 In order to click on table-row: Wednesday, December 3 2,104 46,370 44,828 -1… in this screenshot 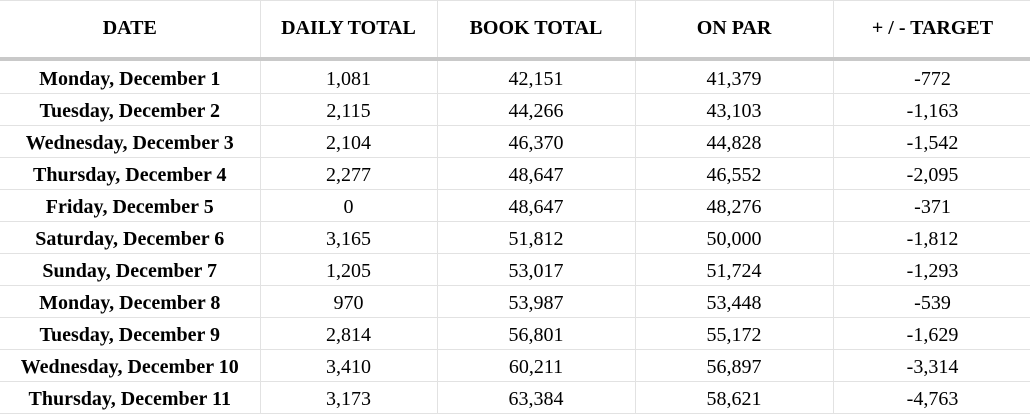, I will do `click(515, 141)`.